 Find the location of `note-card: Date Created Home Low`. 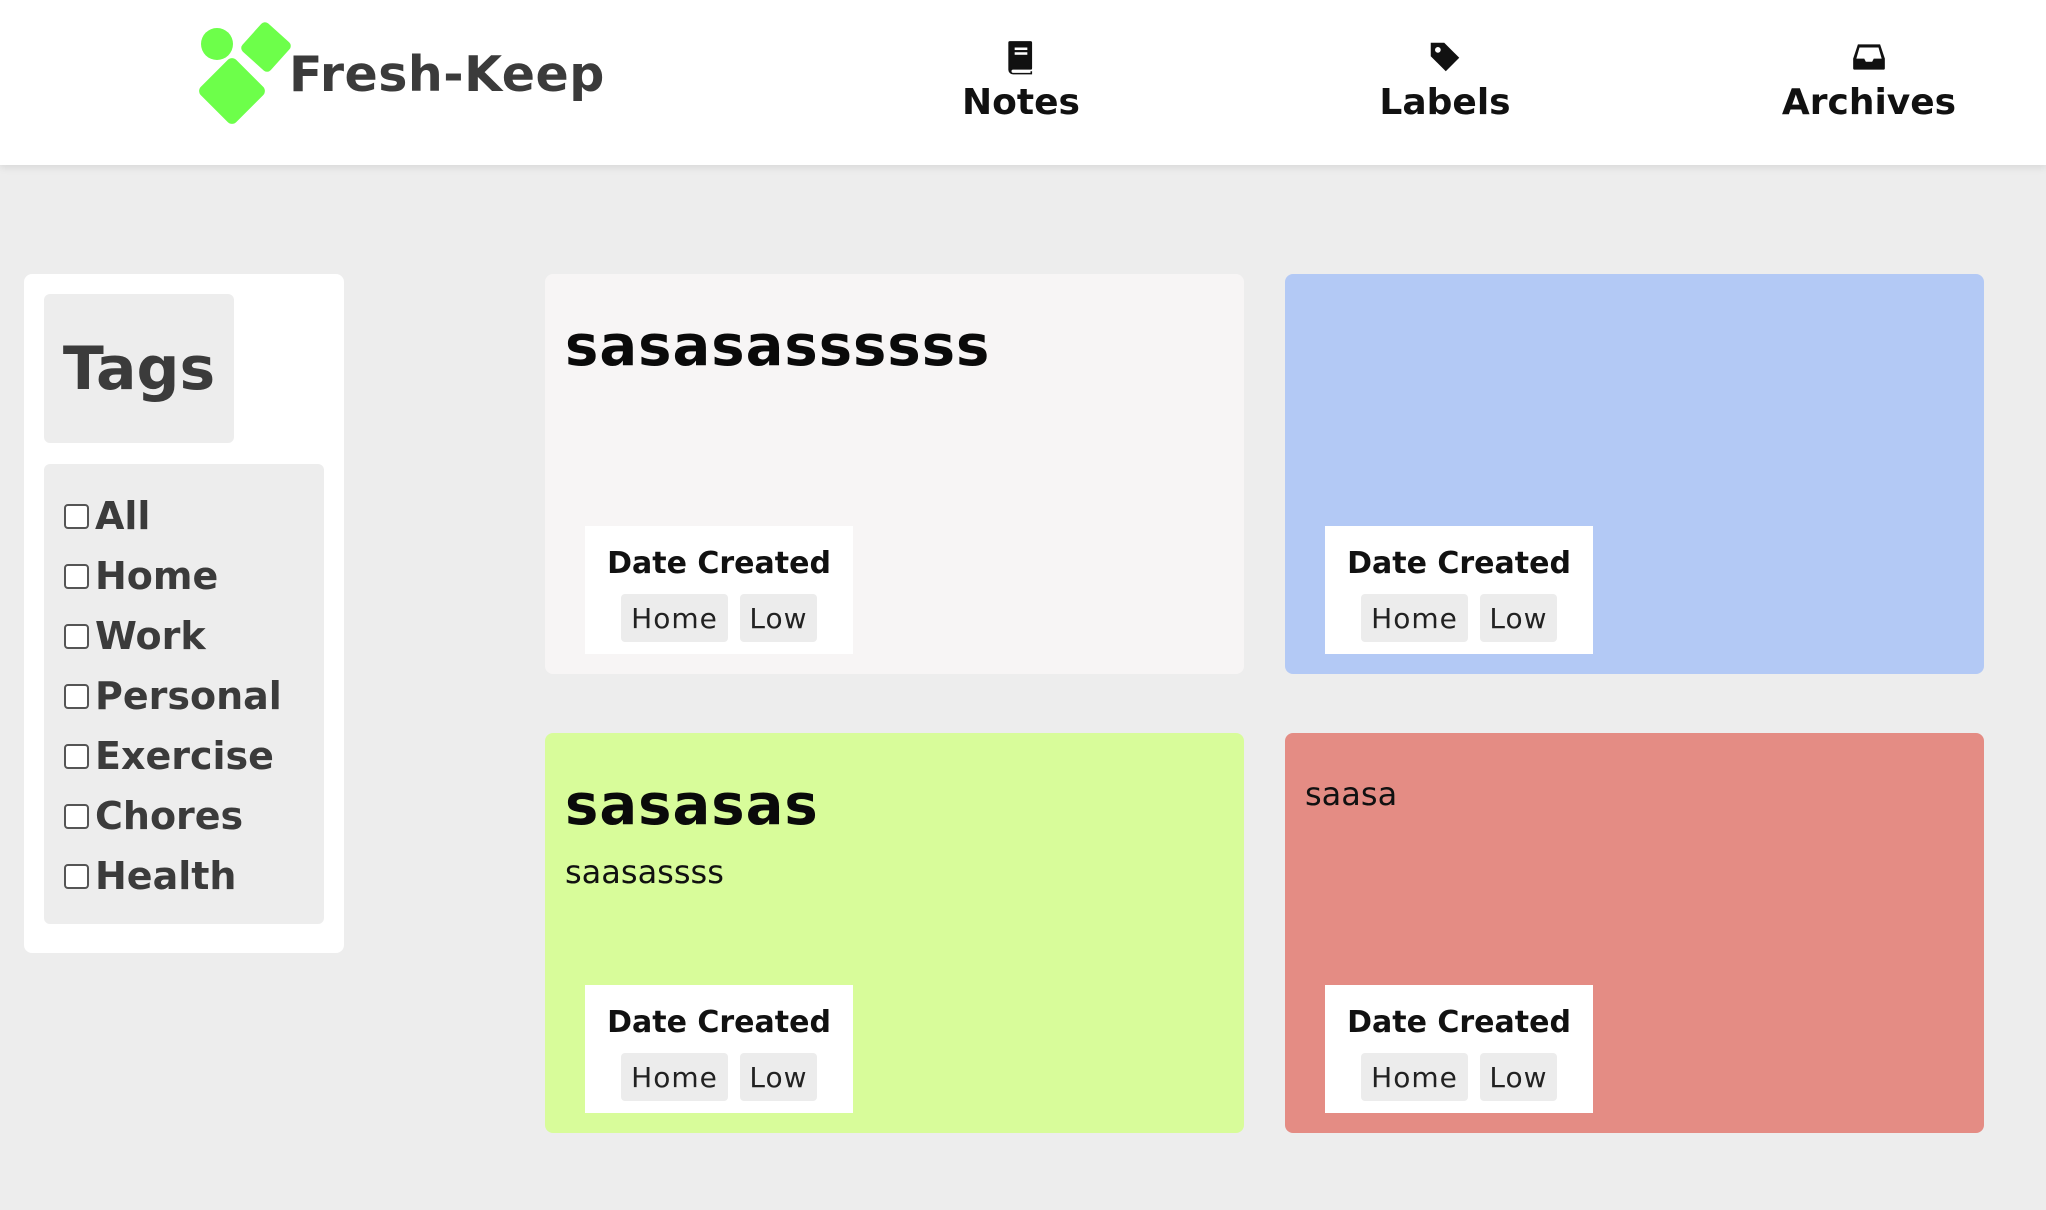

note-card: Date Created Home Low is located at coordinates (1634, 474).